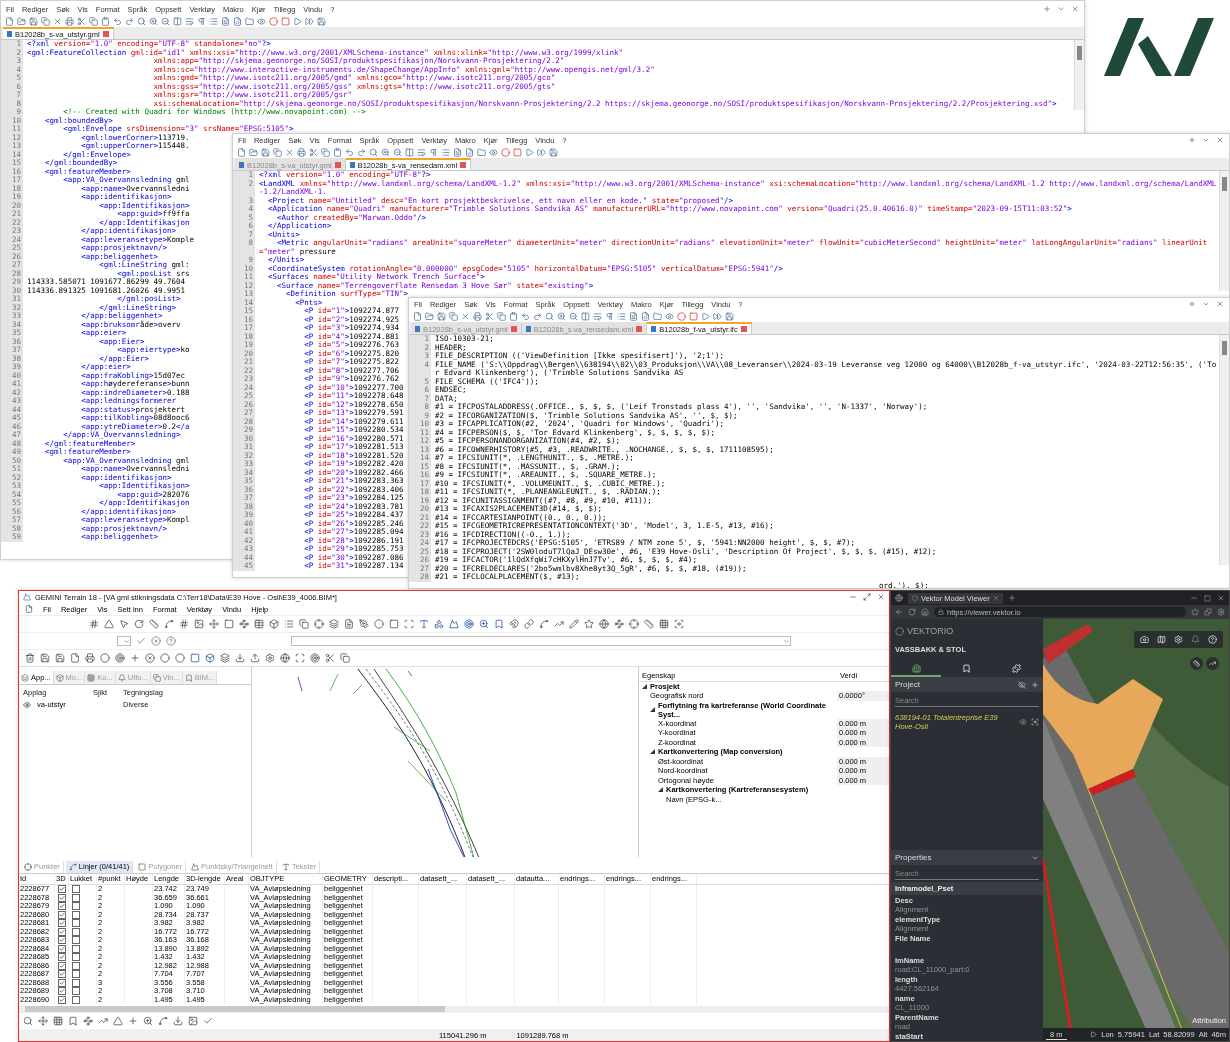 Image resolution: width=1230 pixels, height=1042 pixels. Describe the element at coordinates (913, 857) in the screenshot. I see `section-title: Properties` at that location.